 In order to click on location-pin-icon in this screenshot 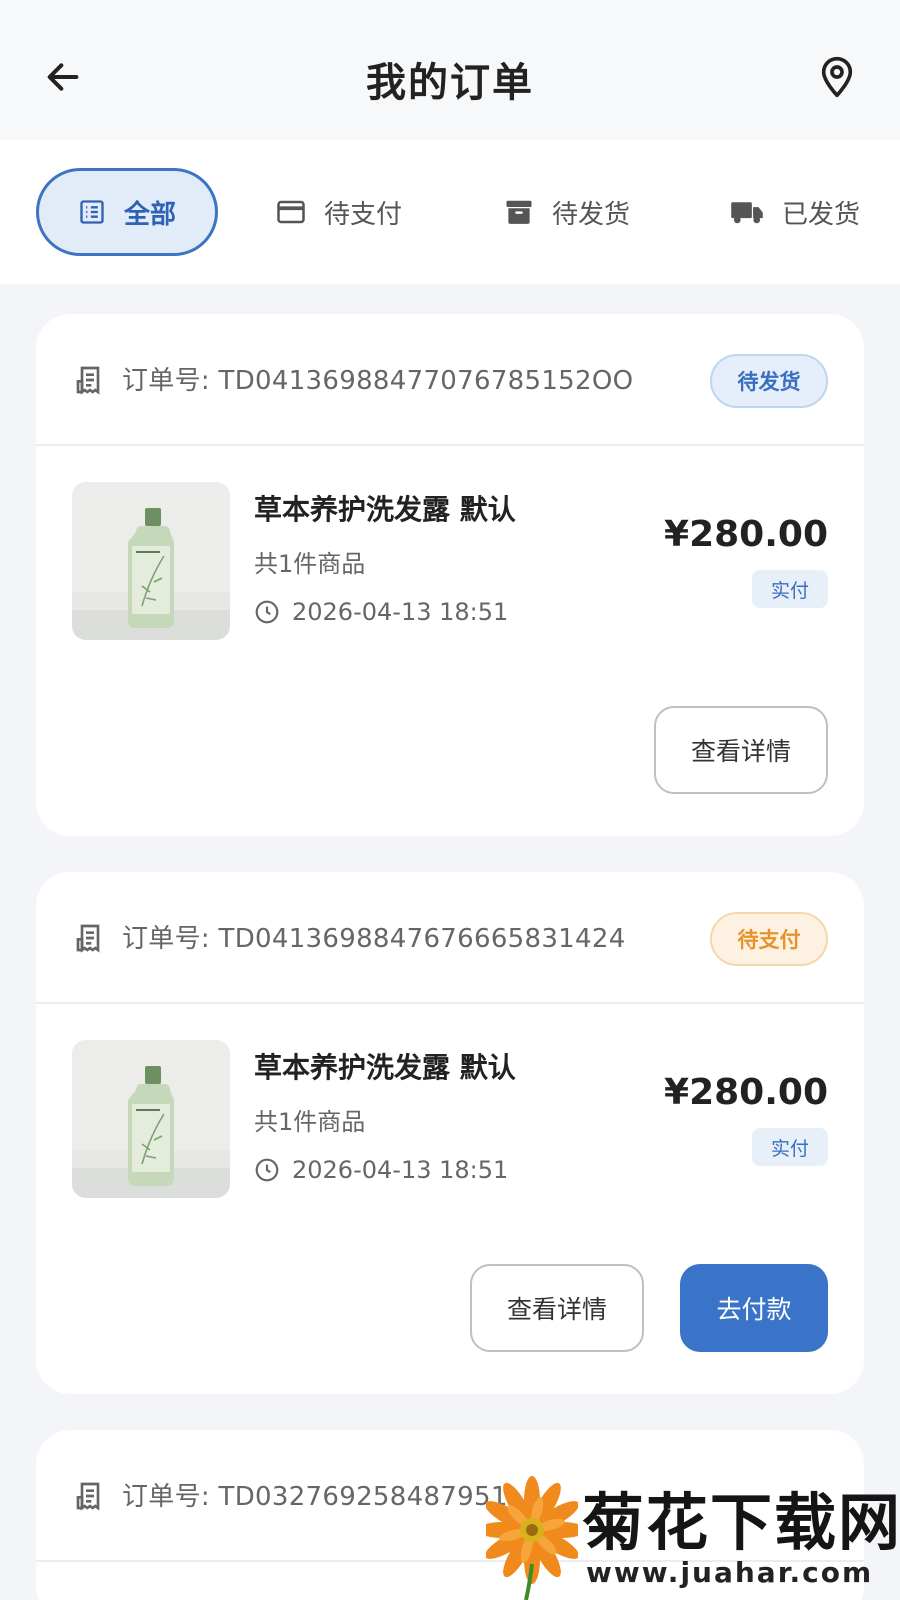, I will do `click(837, 77)`.